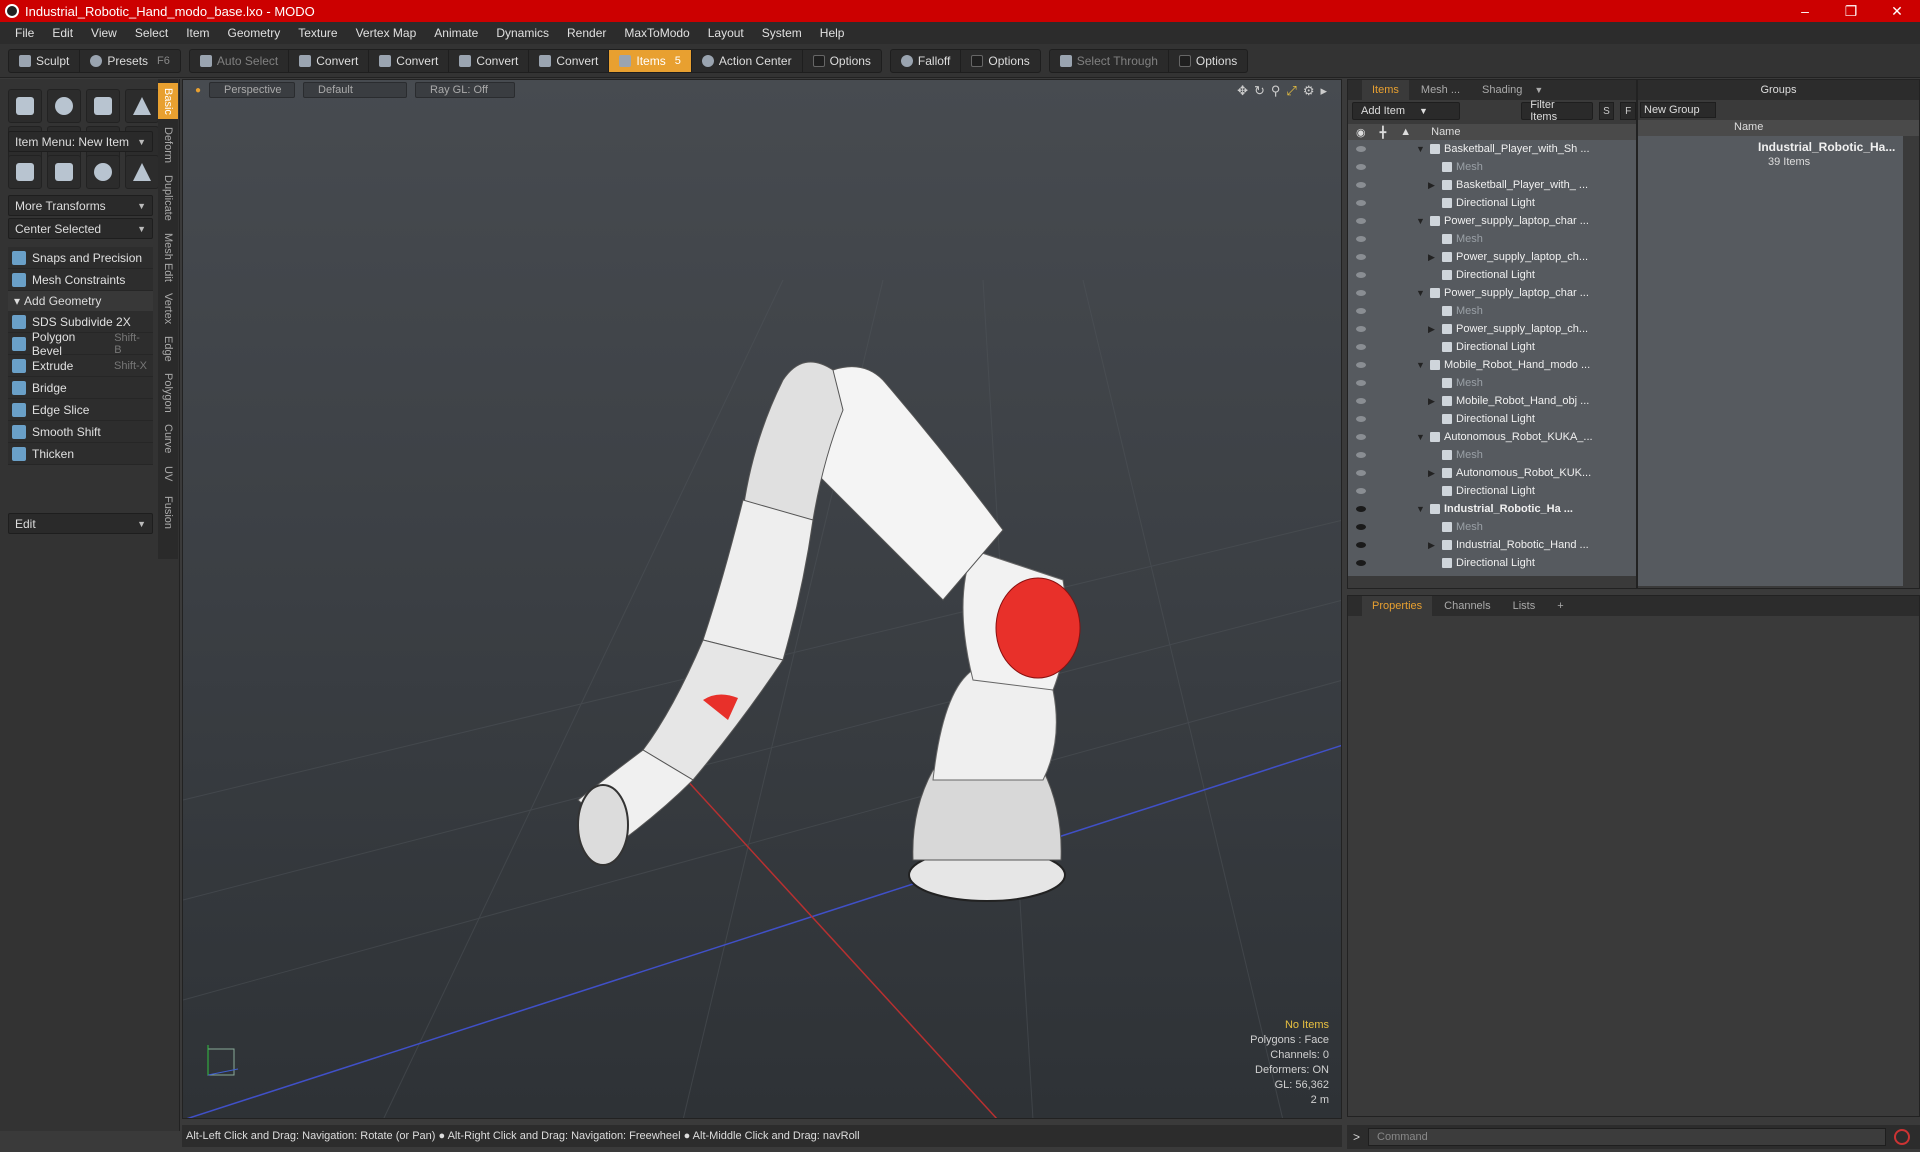  Describe the element at coordinates (522, 33) in the screenshot. I see `menu-dynamics: Dynamics` at that location.